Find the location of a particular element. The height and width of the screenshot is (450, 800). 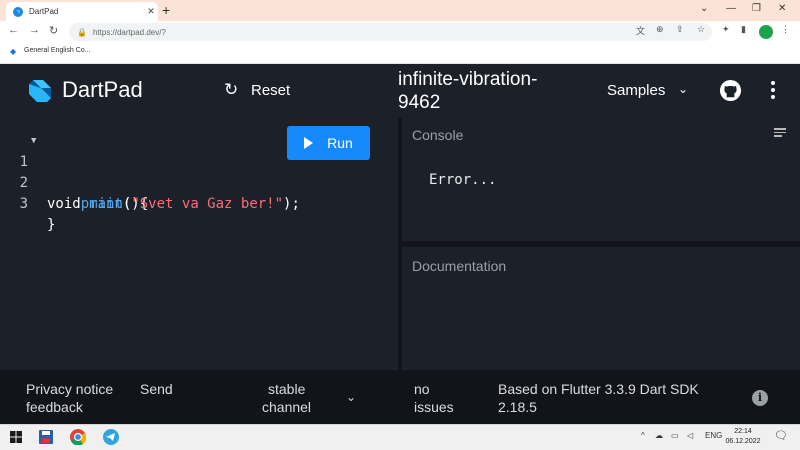

address-bar: 🔒 https://dartpad.dev/? is located at coordinates (390, 32).